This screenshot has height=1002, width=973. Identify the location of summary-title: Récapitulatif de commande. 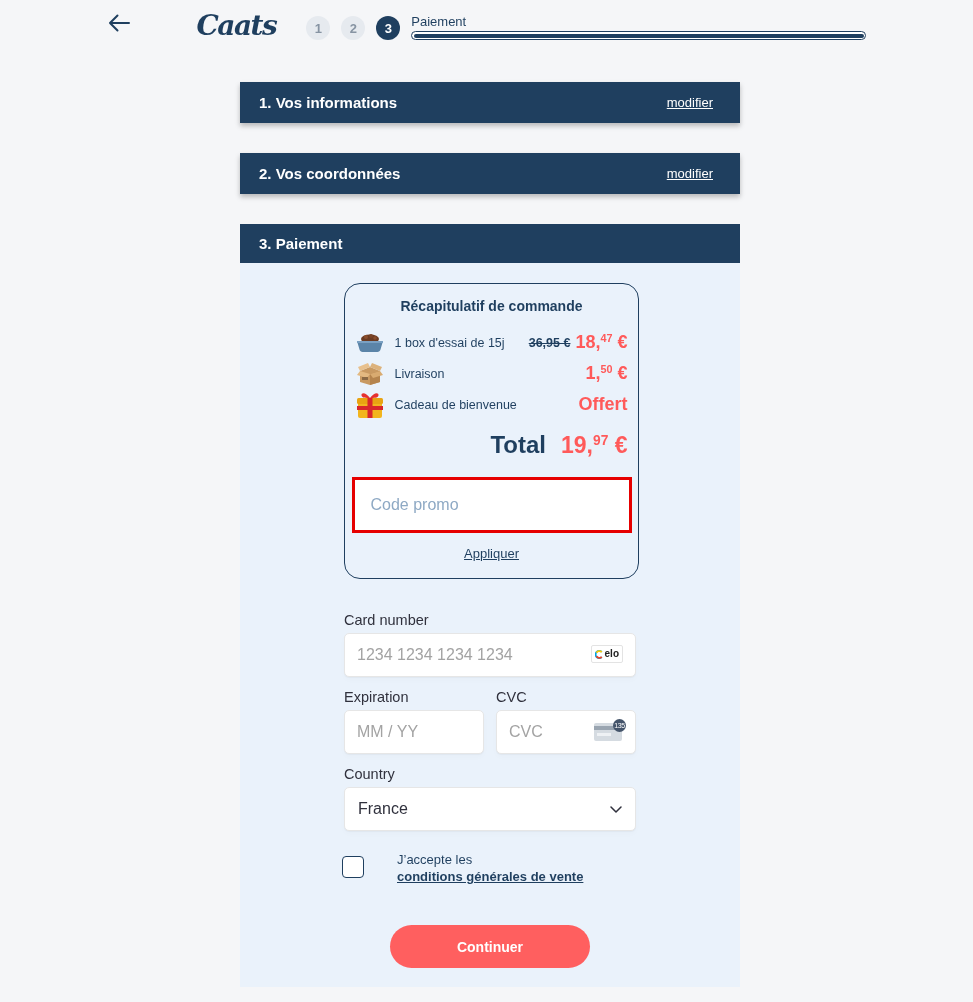
(491, 306).